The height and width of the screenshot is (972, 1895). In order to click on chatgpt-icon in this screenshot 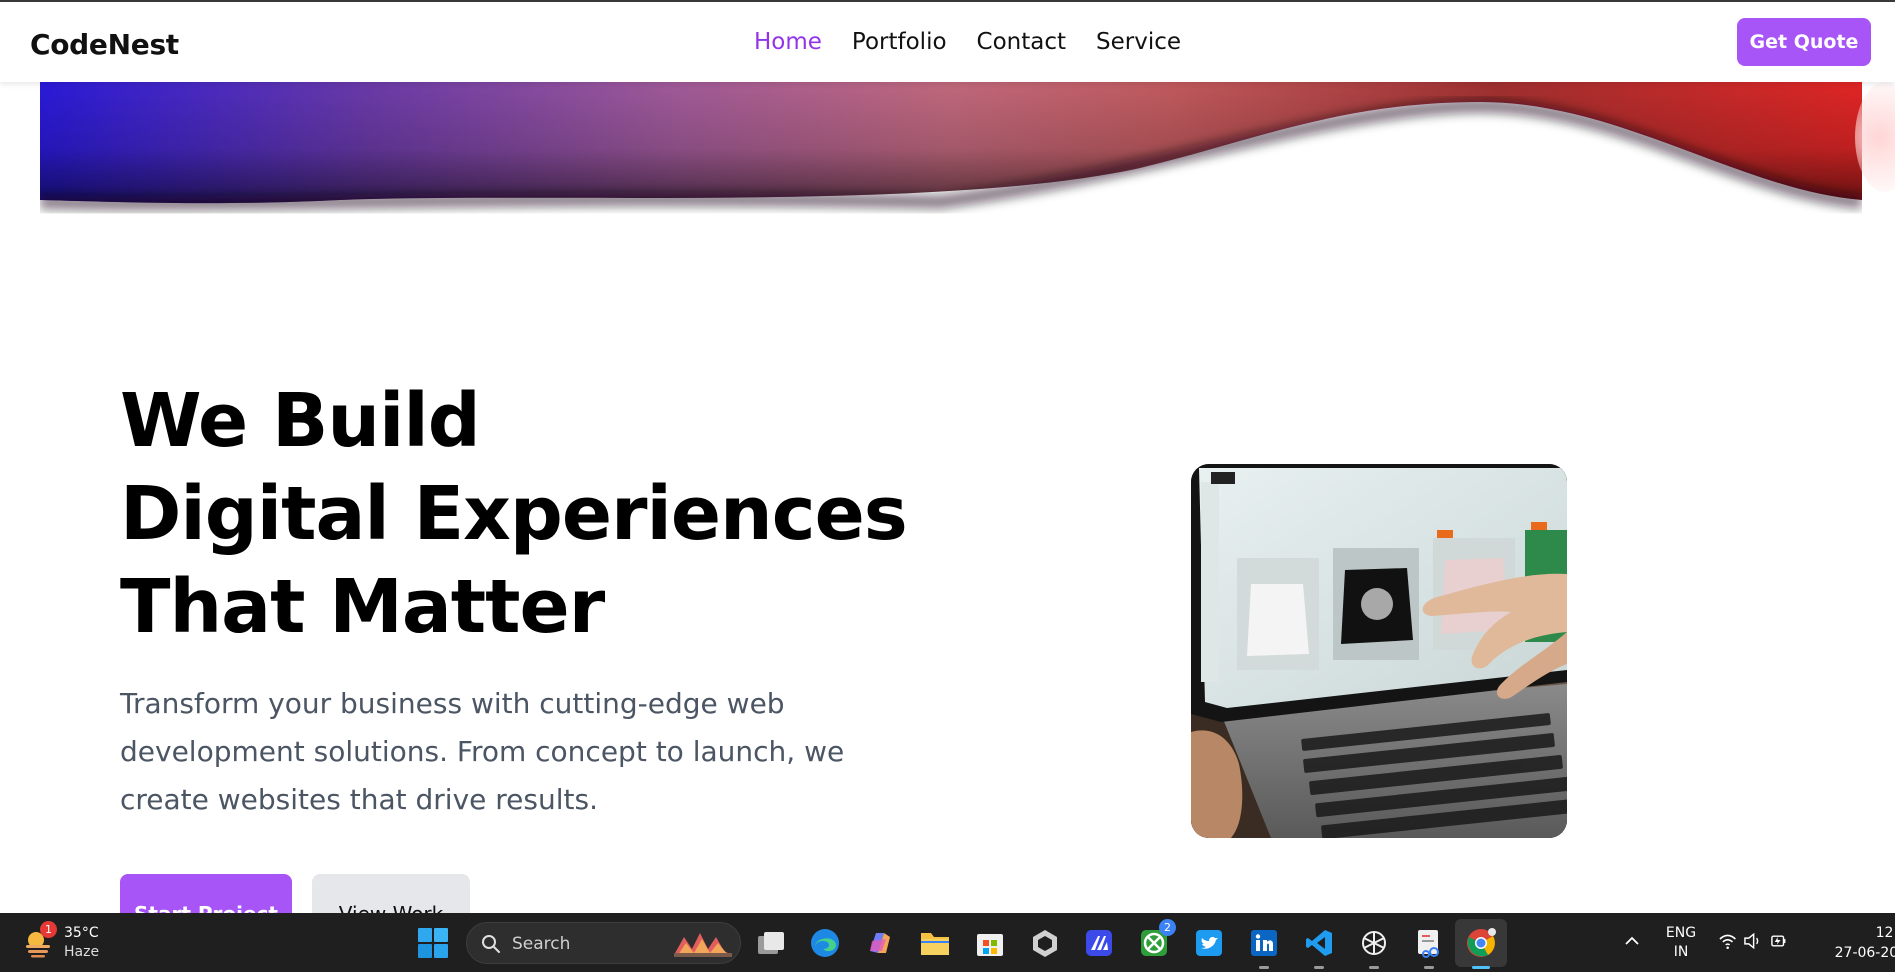, I will do `click(1374, 947)`.